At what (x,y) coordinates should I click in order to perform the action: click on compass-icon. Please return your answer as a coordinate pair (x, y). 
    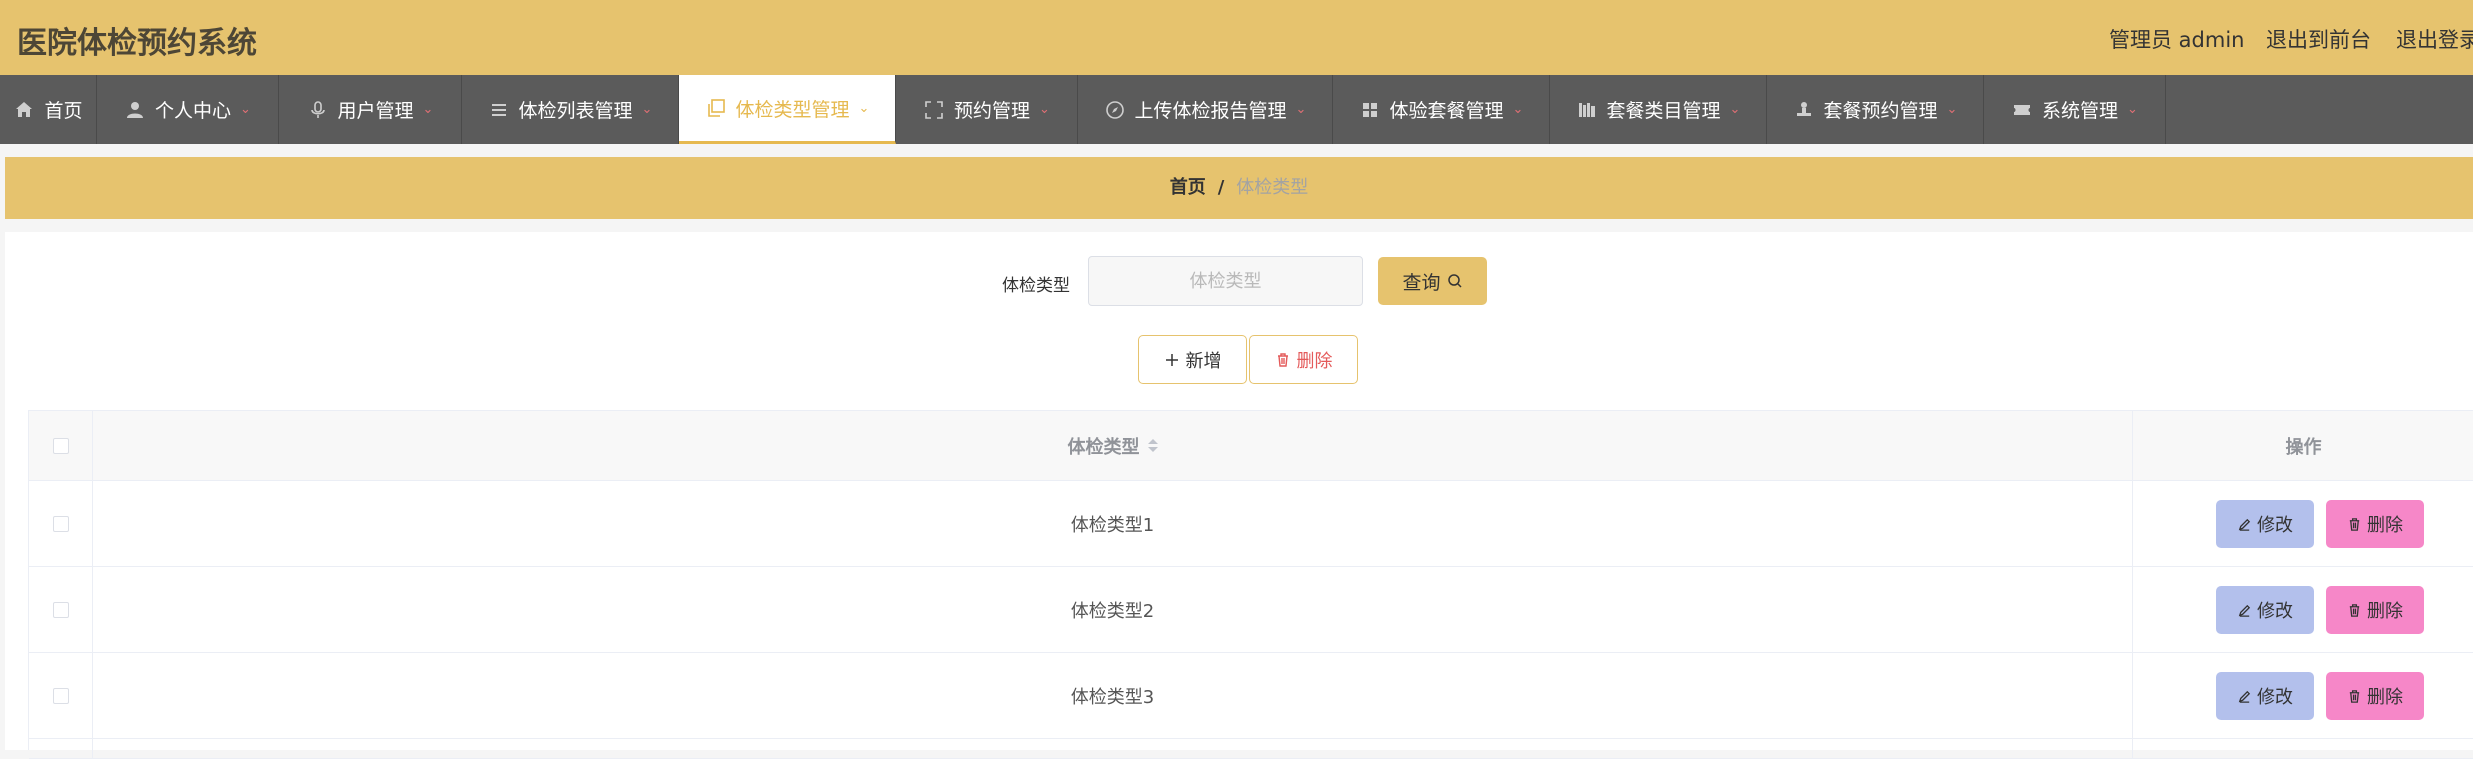
    Looking at the image, I should click on (1115, 110).